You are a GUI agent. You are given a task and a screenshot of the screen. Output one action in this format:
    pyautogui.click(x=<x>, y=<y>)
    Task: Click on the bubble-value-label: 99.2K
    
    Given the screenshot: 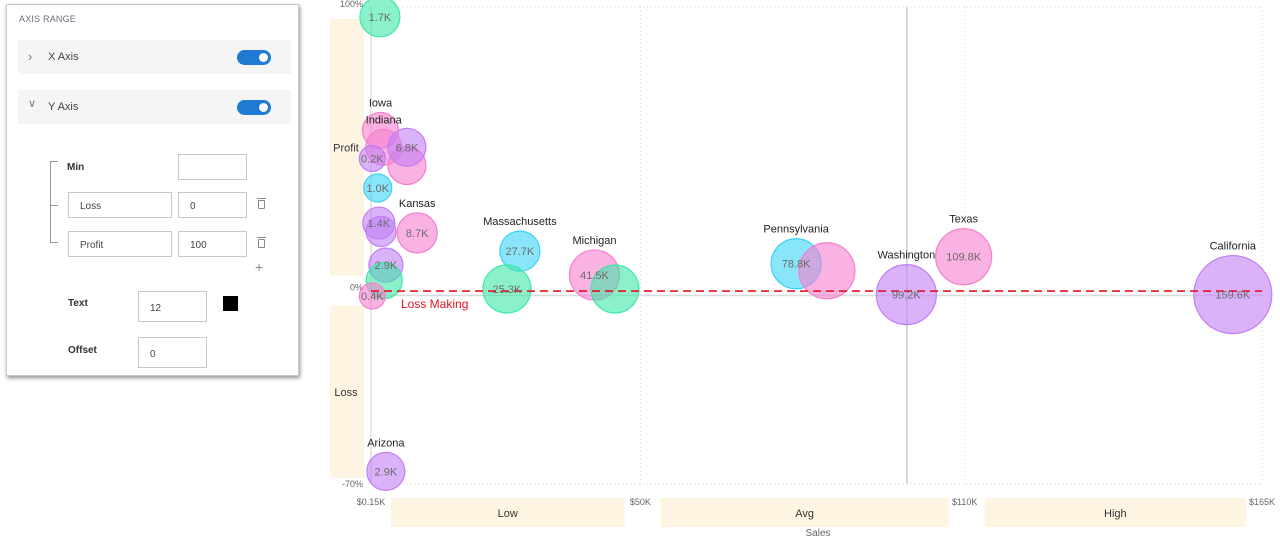 What is the action you would take?
    pyautogui.click(x=906, y=296)
    